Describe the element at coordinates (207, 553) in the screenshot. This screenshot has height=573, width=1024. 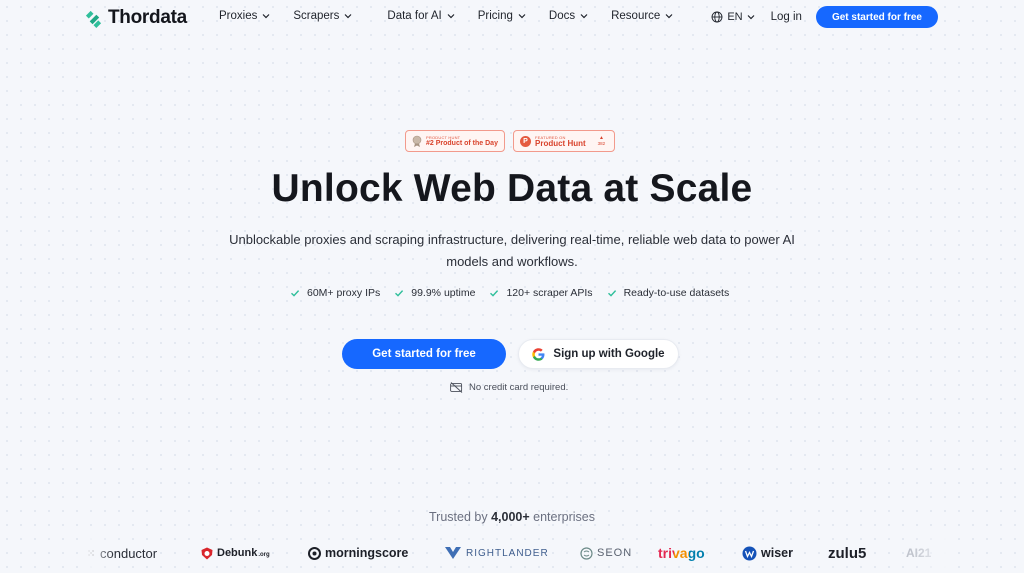
I see `debunk-mark-icon` at that location.